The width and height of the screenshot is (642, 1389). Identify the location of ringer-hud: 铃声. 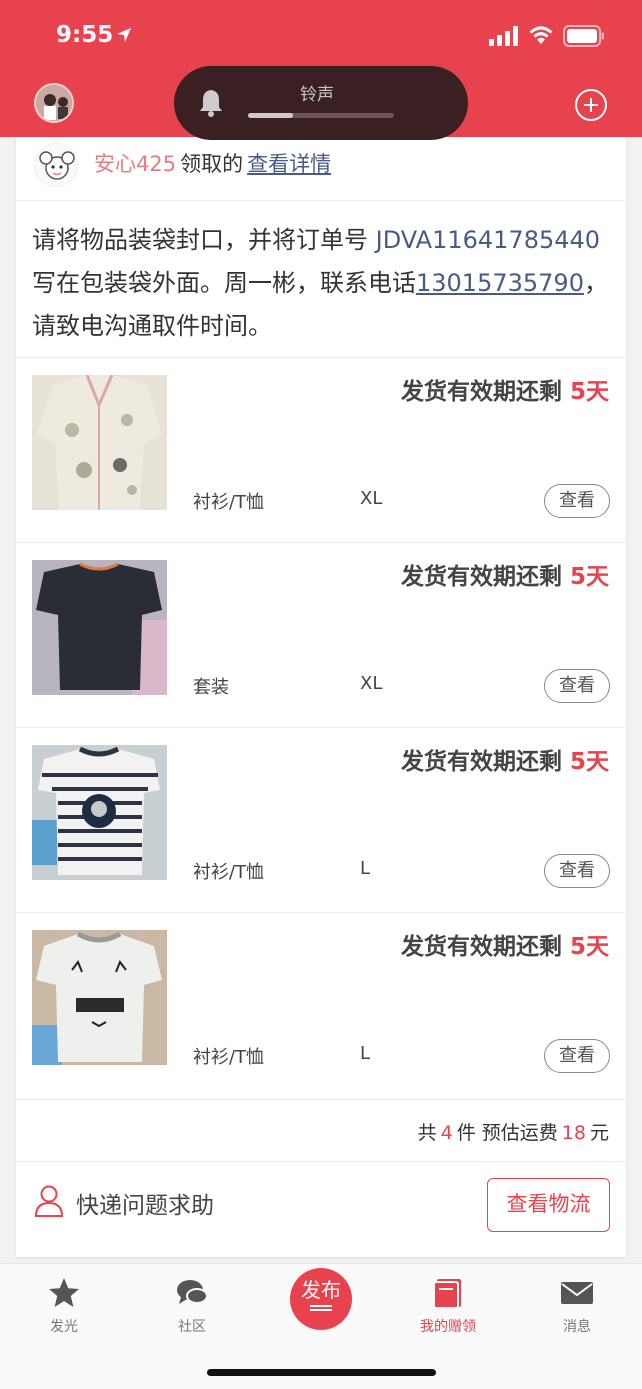
(321, 103).